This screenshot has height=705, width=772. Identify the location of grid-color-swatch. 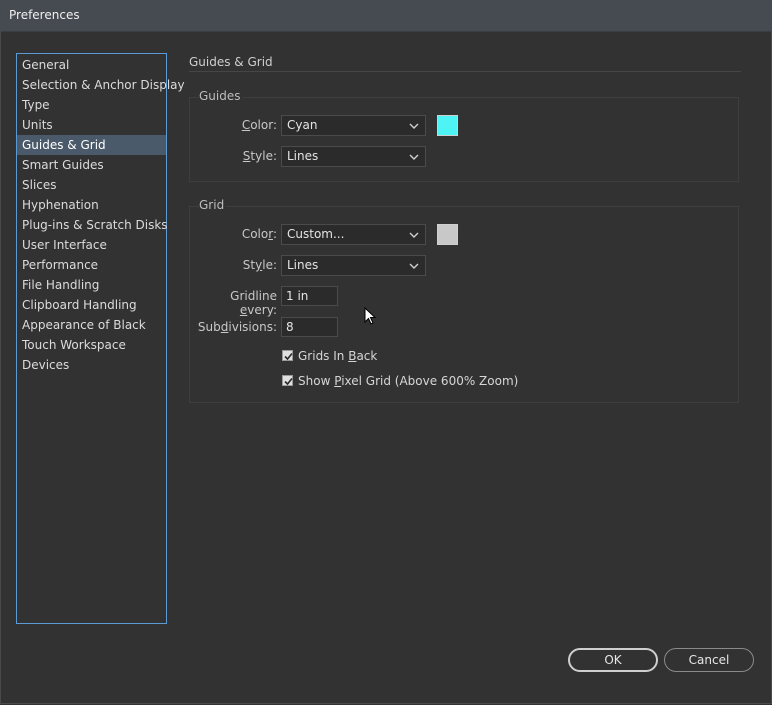
(447, 234).